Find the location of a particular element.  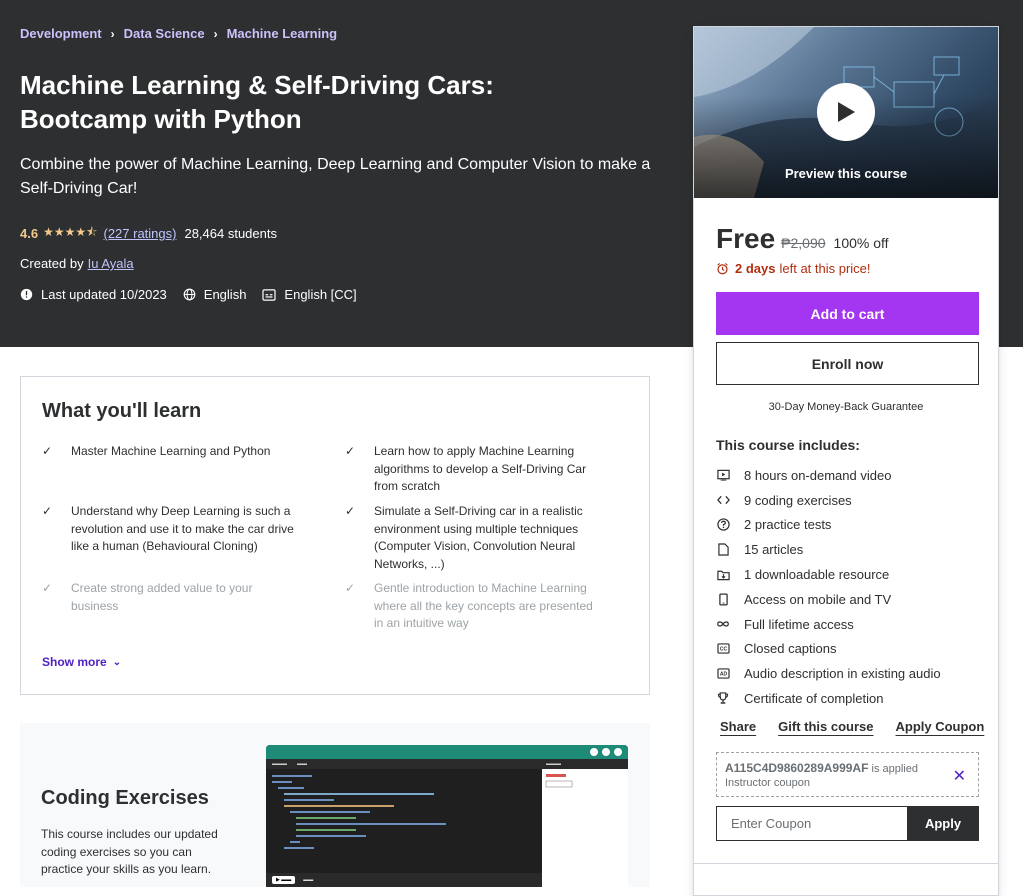

preview-label: Preview this course is located at coordinates (846, 173).